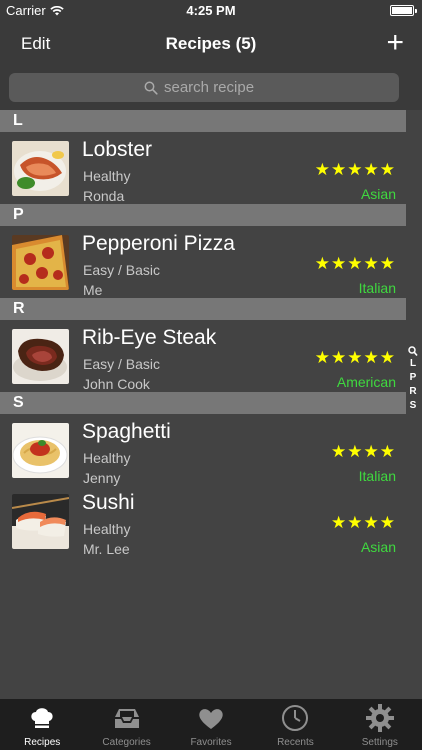 This screenshot has width=422, height=750. I want to click on tab-label: Favorites, so click(211, 742).